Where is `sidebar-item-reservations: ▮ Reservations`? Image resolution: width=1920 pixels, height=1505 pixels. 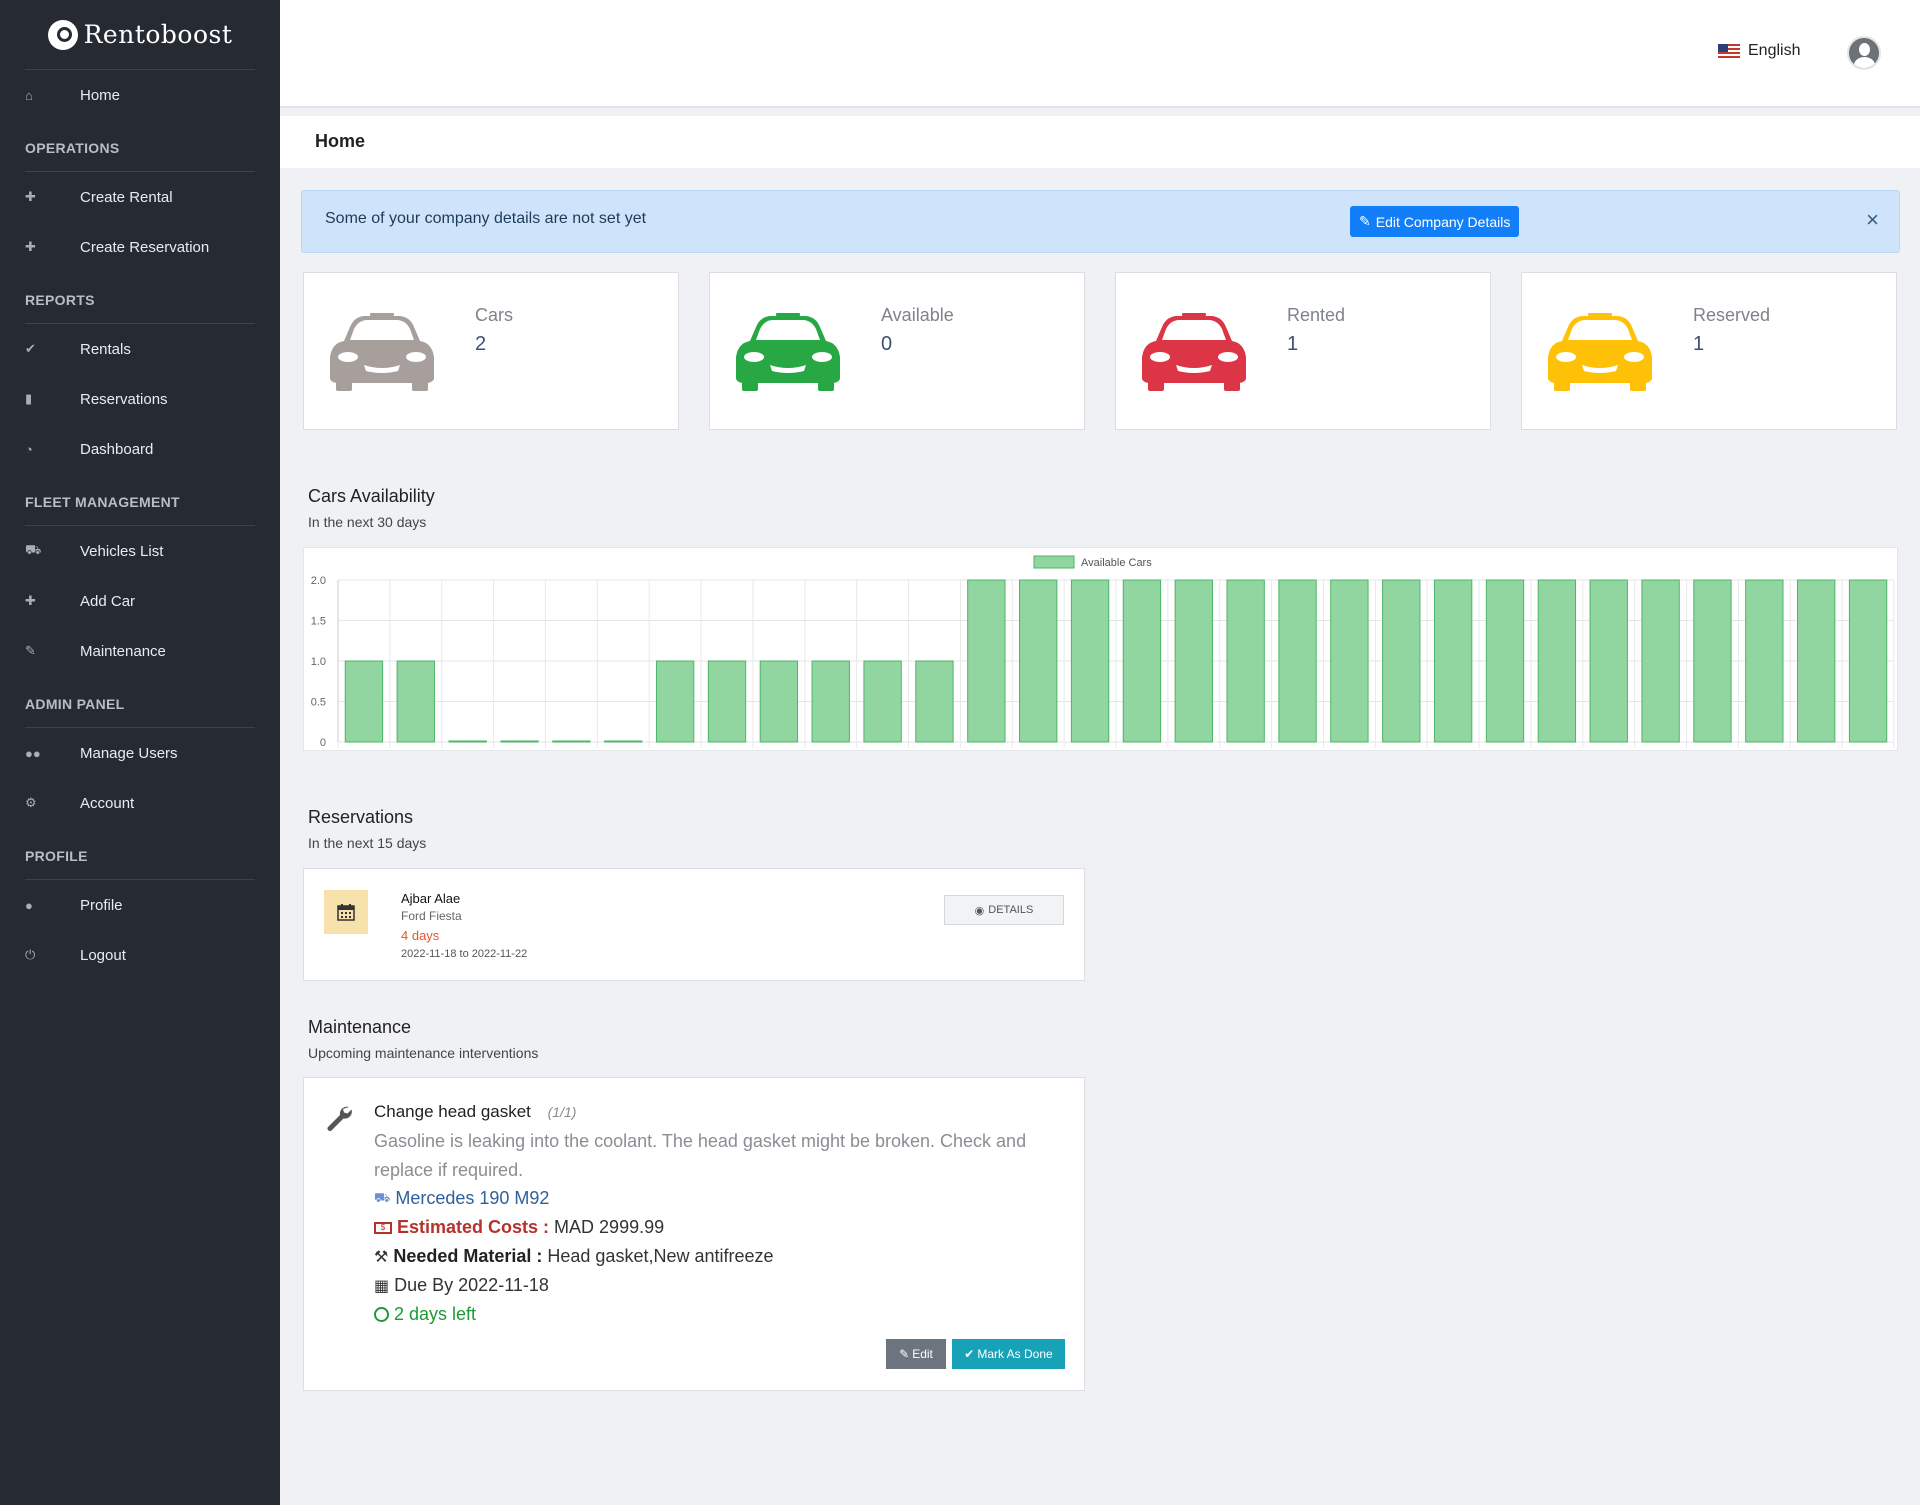 sidebar-item-reservations: ▮ Reservations is located at coordinates (140, 399).